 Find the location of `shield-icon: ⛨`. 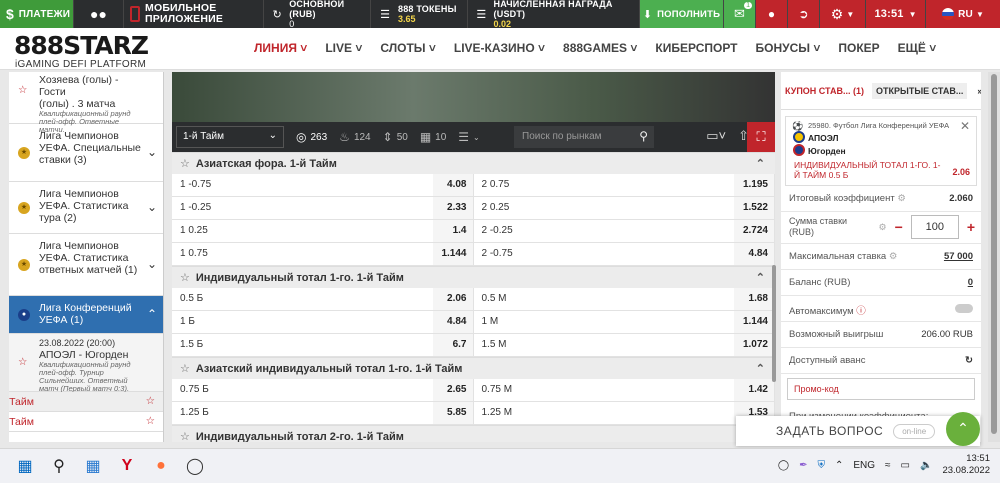

shield-icon: ⛨ is located at coordinates (821, 465).